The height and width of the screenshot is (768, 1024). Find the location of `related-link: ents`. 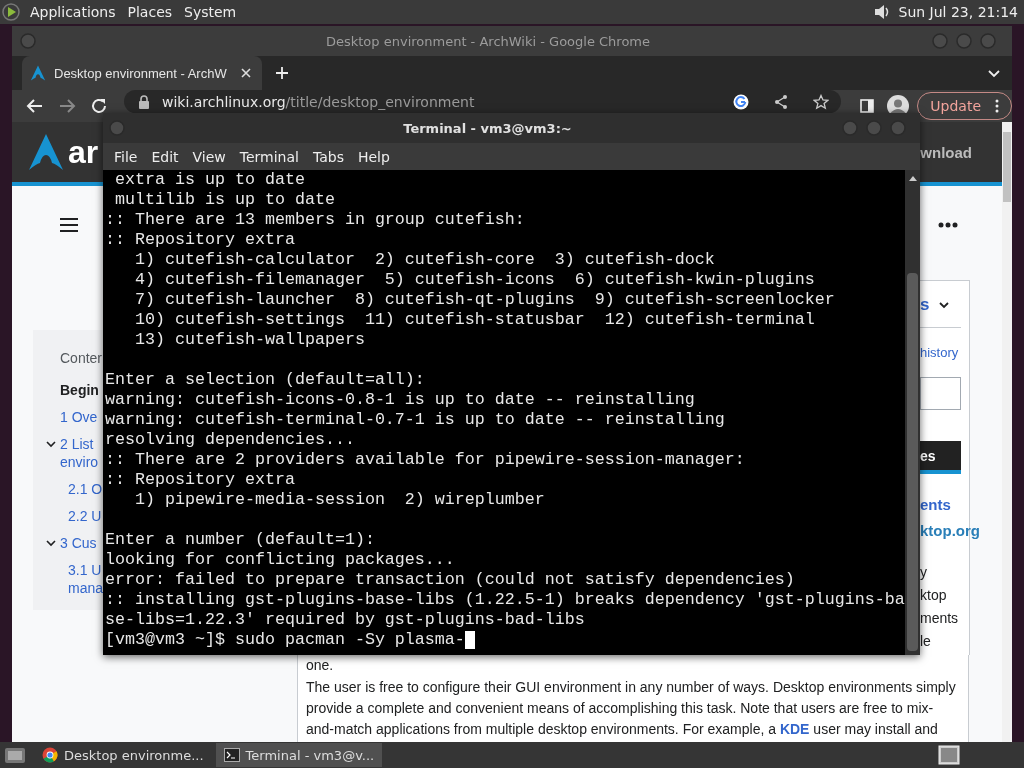

related-link: ents is located at coordinates (935, 505).